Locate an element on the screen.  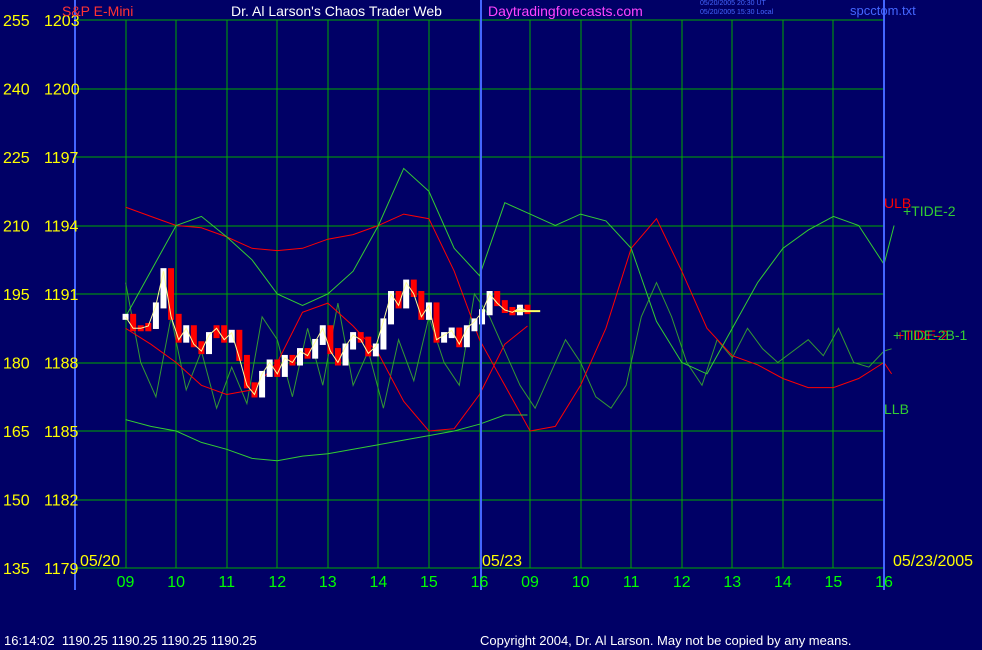
y-right-tick-label: 1188 is located at coordinates (61, 364).